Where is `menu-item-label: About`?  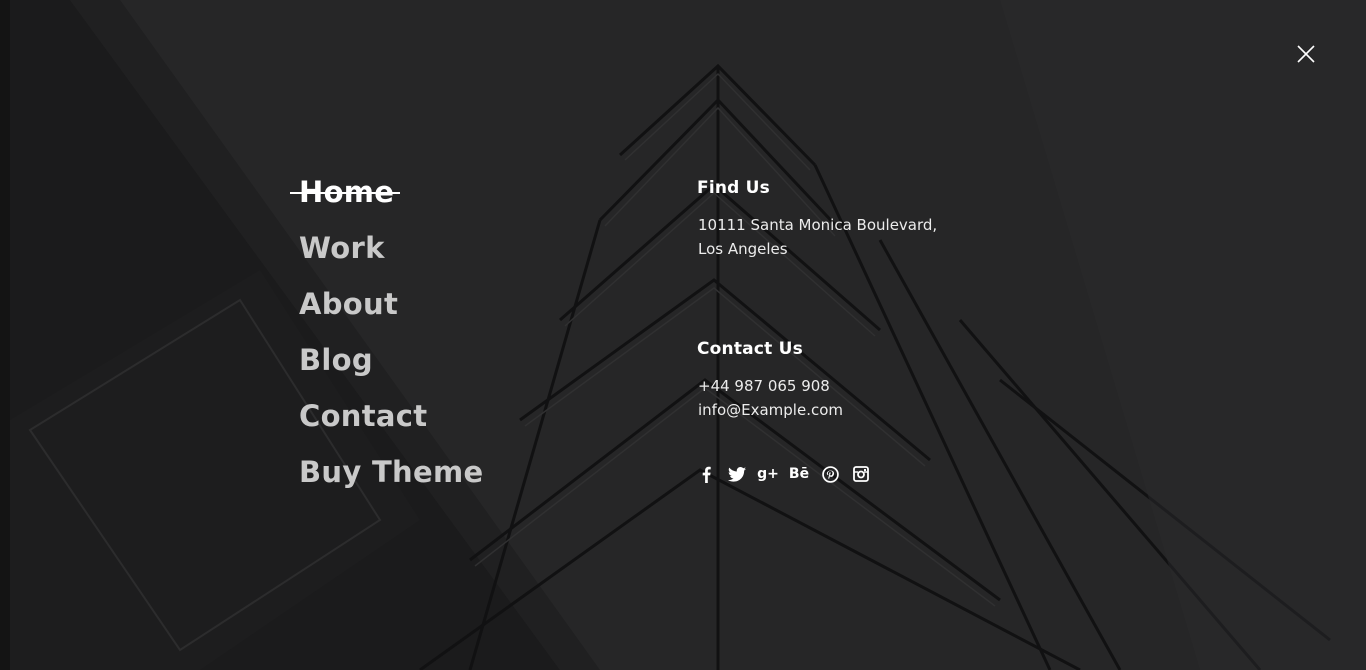 menu-item-label: About is located at coordinates (349, 304).